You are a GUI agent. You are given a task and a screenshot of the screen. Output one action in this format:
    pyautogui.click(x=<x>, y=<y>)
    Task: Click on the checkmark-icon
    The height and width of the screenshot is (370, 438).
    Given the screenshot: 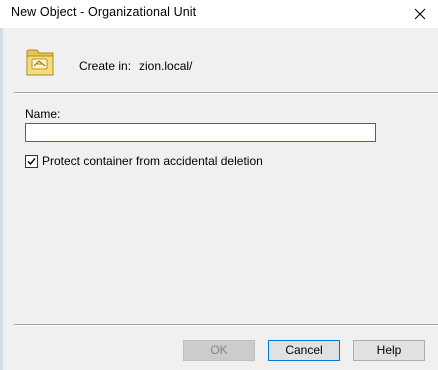 What is the action you would take?
    pyautogui.click(x=31, y=161)
    